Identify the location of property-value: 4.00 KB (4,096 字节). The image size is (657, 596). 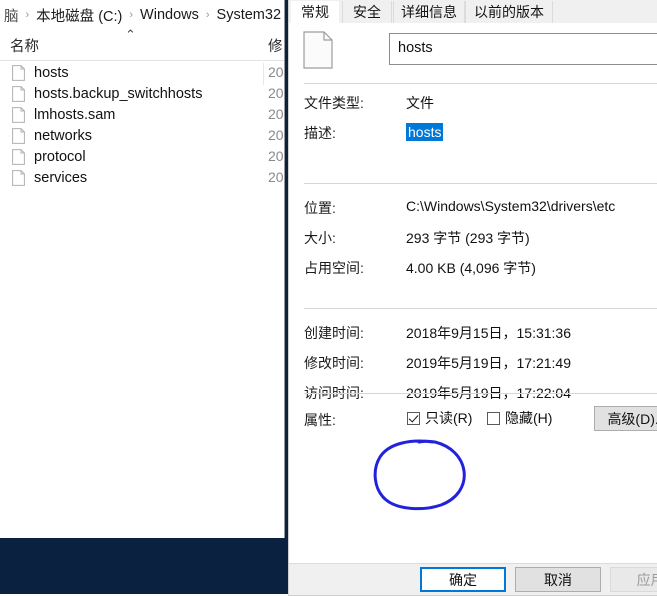
(471, 268).